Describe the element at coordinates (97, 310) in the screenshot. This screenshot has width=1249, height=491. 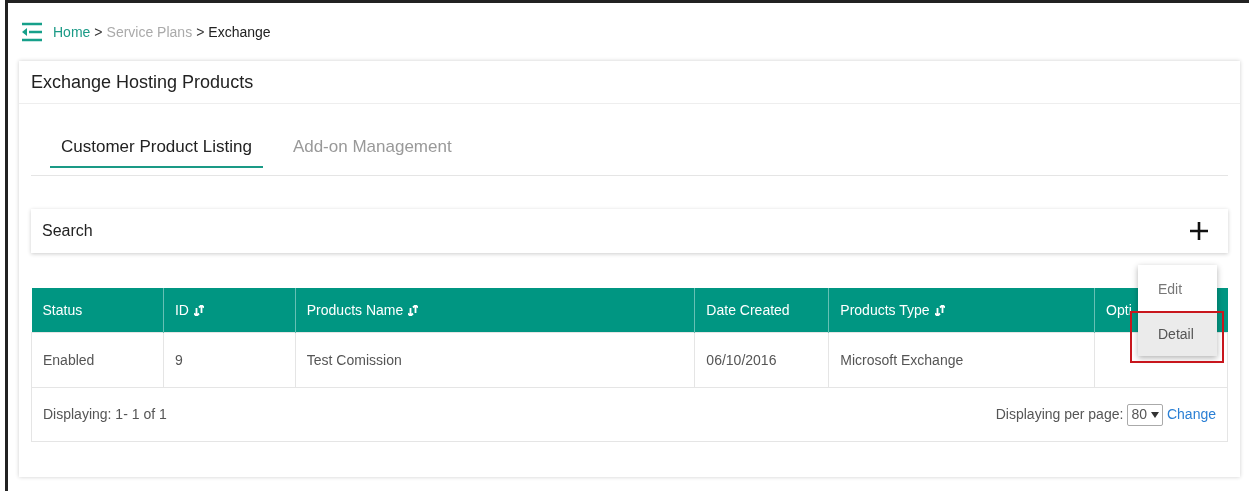
I see `column-header: Status` at that location.